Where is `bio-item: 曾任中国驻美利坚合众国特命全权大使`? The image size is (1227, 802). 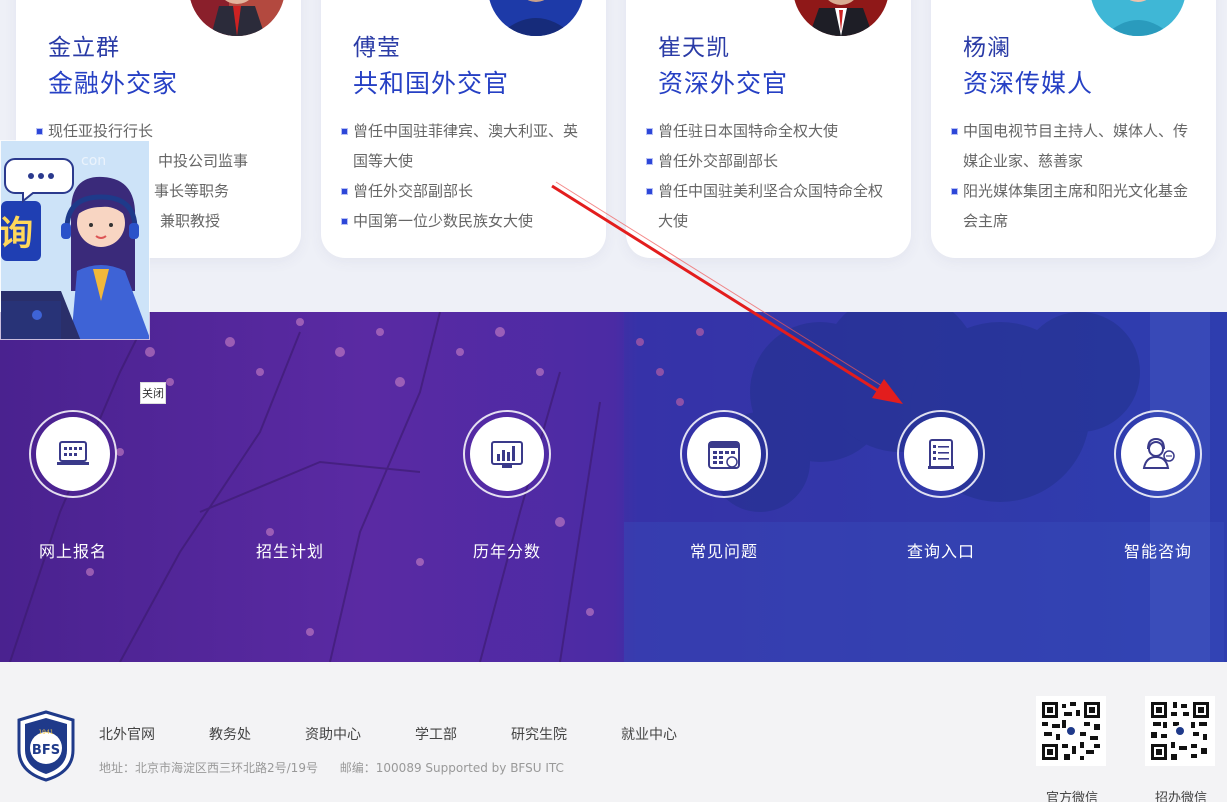 bio-item: 曾任中国驻美利坚合众国特命全权大使 is located at coordinates (769, 206).